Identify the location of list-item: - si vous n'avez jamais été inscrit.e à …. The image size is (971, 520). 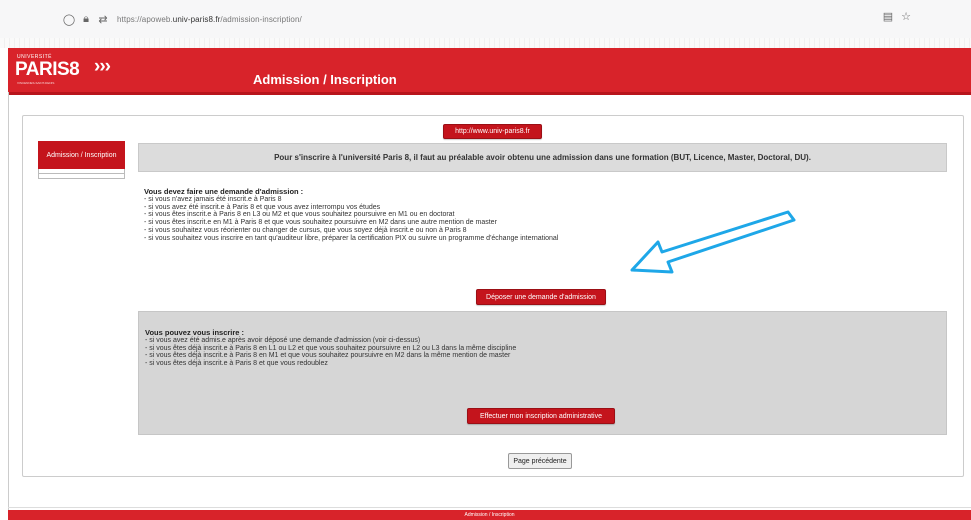
(213, 199).